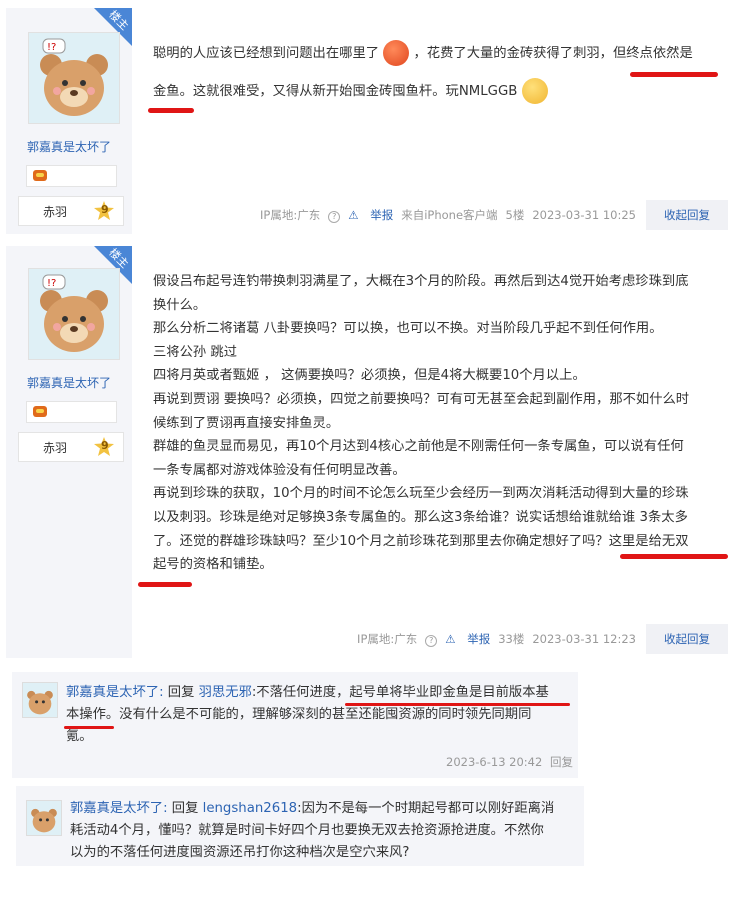  I want to click on reply-meta: 2023-6-13 20:42 回复, so click(509, 762).